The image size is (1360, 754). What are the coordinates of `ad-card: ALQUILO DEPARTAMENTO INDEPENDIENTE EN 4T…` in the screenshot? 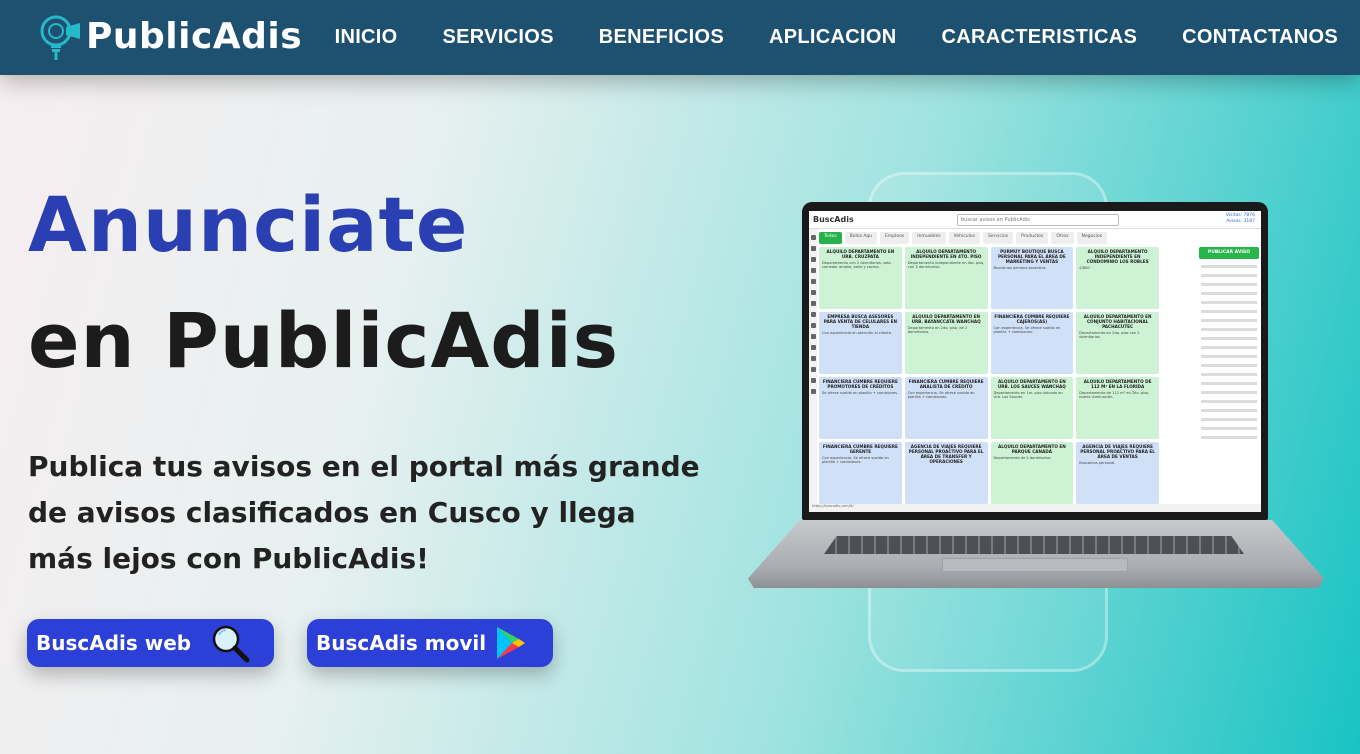 It's located at (946, 278).